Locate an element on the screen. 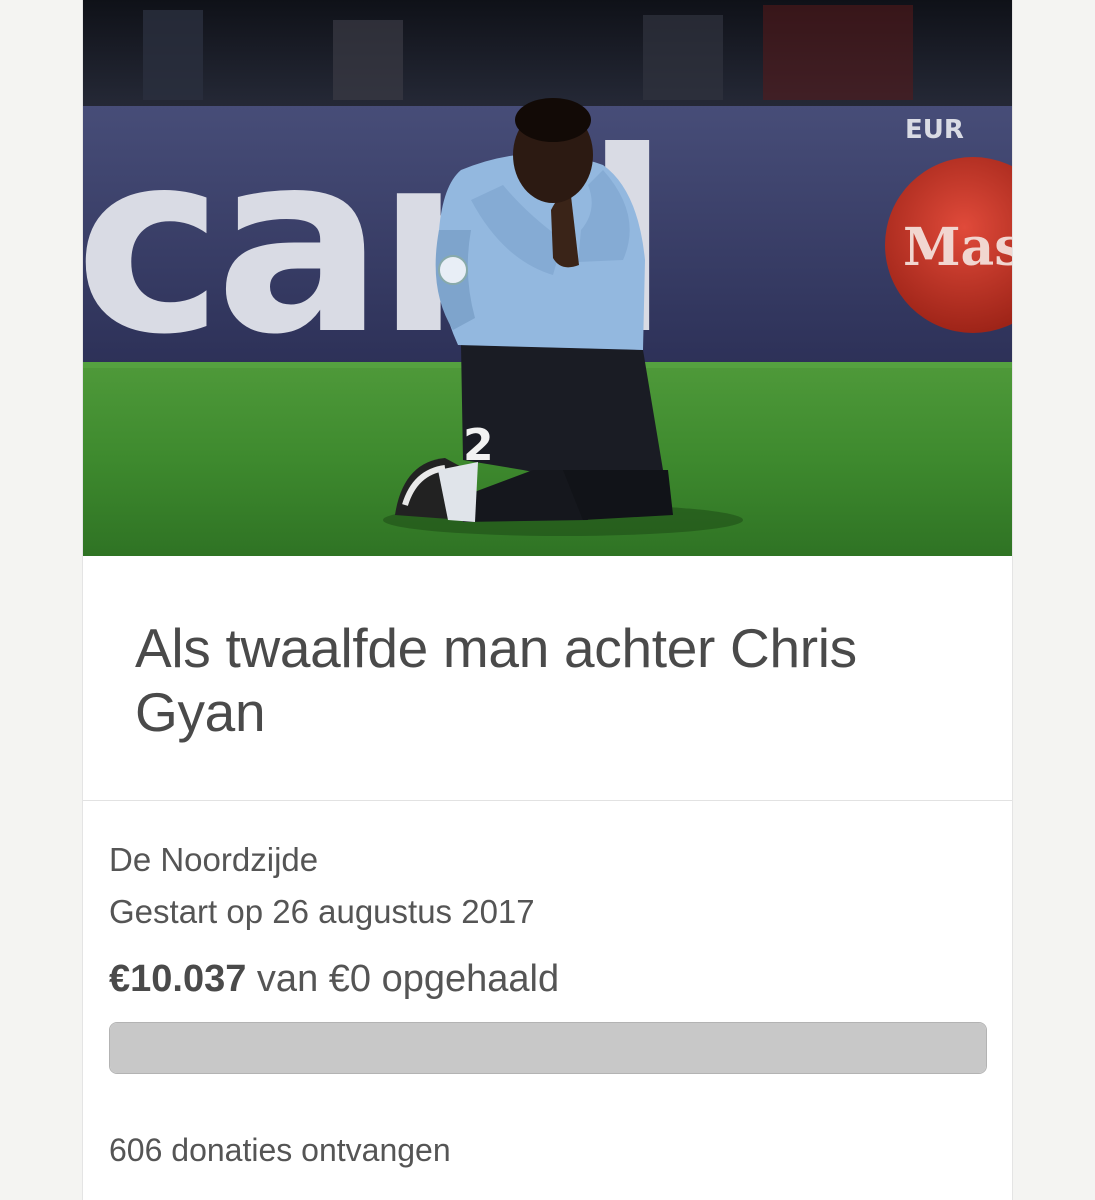  sponsor-logo-text: Mas is located at coordinates (958, 247).